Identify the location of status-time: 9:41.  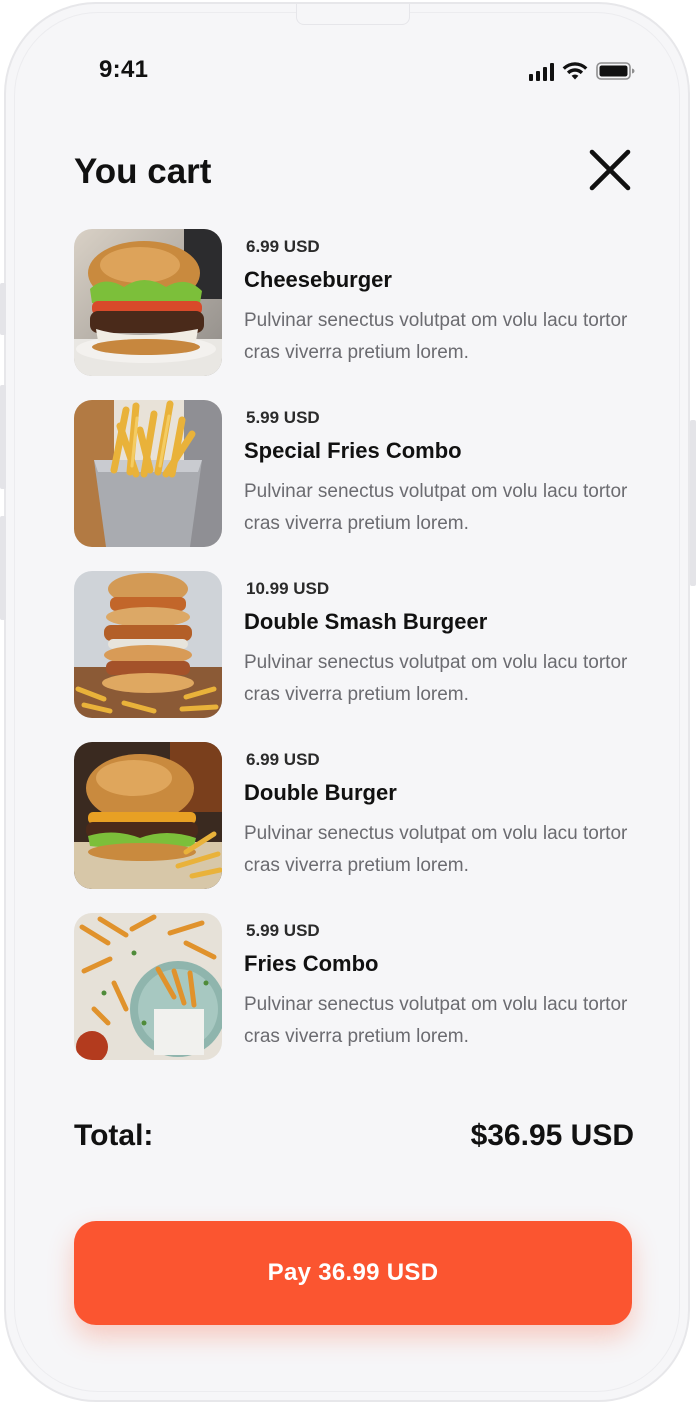
(124, 69).